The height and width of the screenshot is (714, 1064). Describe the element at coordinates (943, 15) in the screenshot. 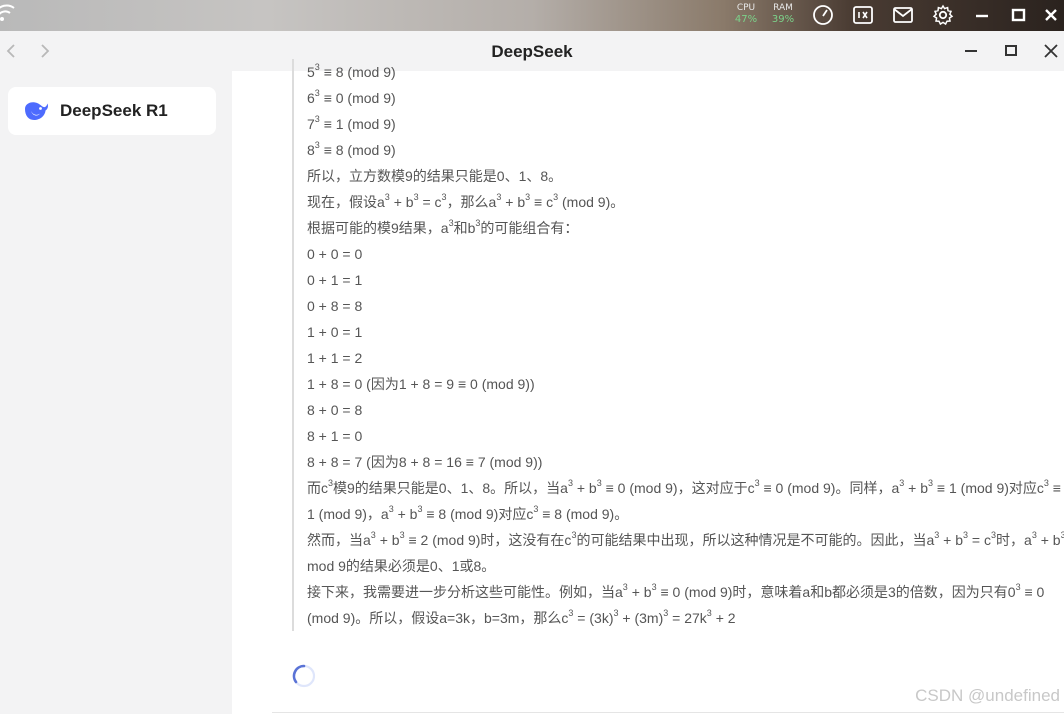

I see `gear-icon` at that location.